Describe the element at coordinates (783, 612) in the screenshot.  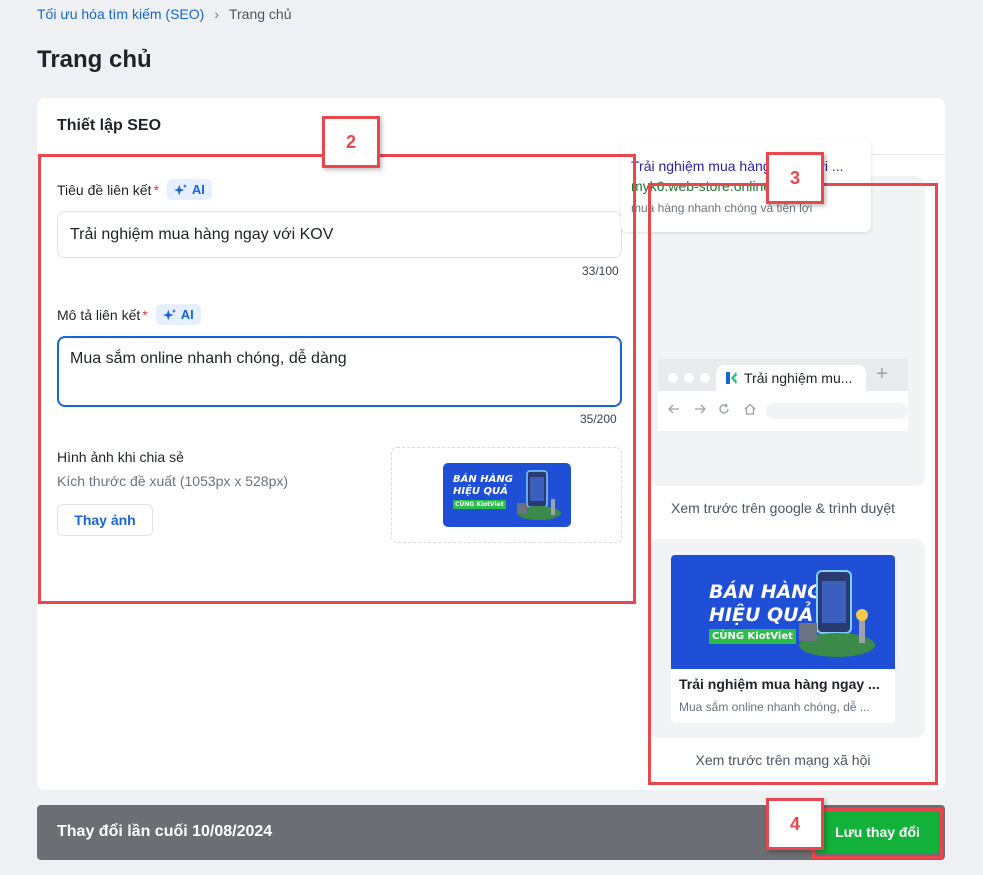
I see `social-preview-image: BÁN HÀNG HIỆU QUẢ CÙNG KiotViet` at that location.